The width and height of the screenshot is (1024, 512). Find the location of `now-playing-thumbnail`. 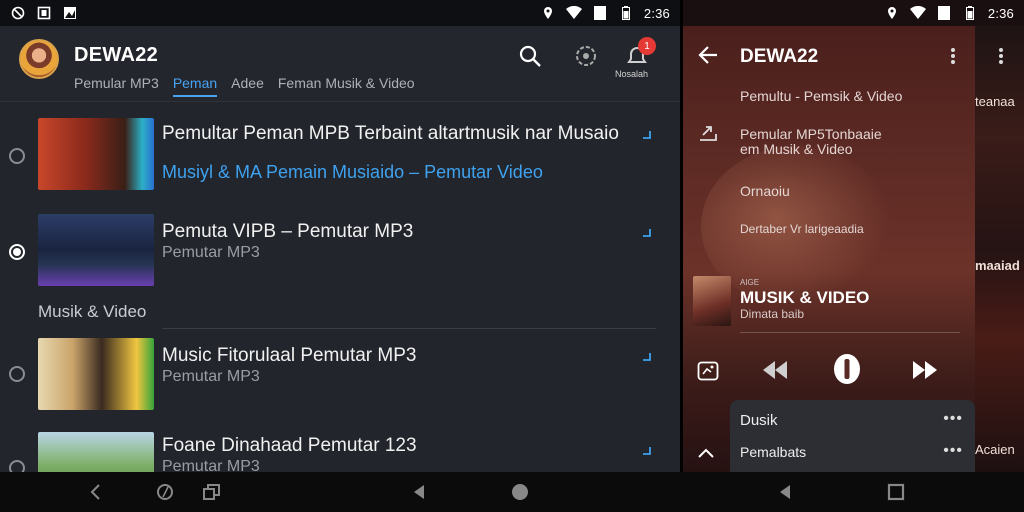

now-playing-thumbnail is located at coordinates (712, 301).